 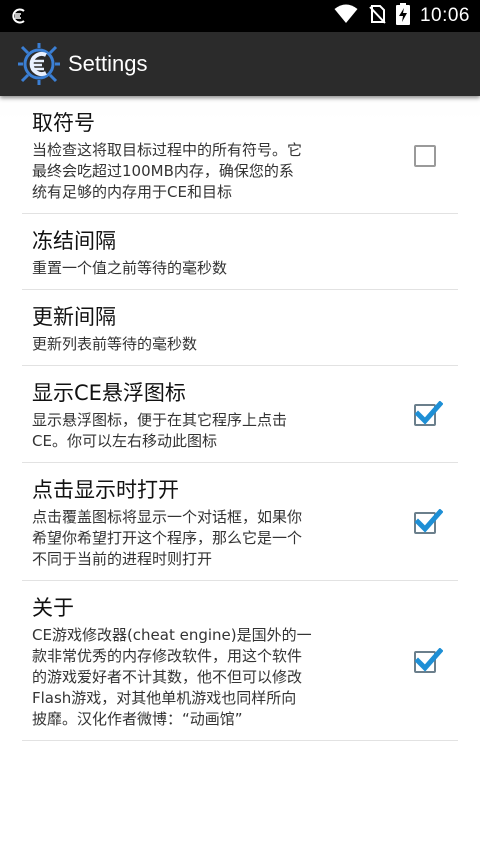 What do you see at coordinates (109, 393) in the screenshot?
I see `pref-title: 显示CE悬浮图标` at bounding box center [109, 393].